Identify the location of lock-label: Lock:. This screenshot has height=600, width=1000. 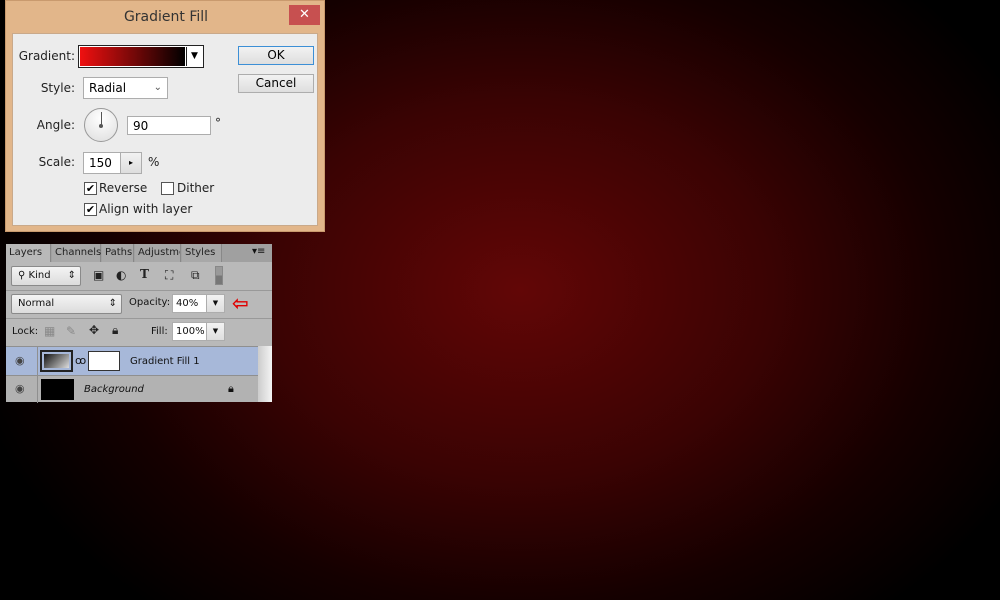
(25, 331).